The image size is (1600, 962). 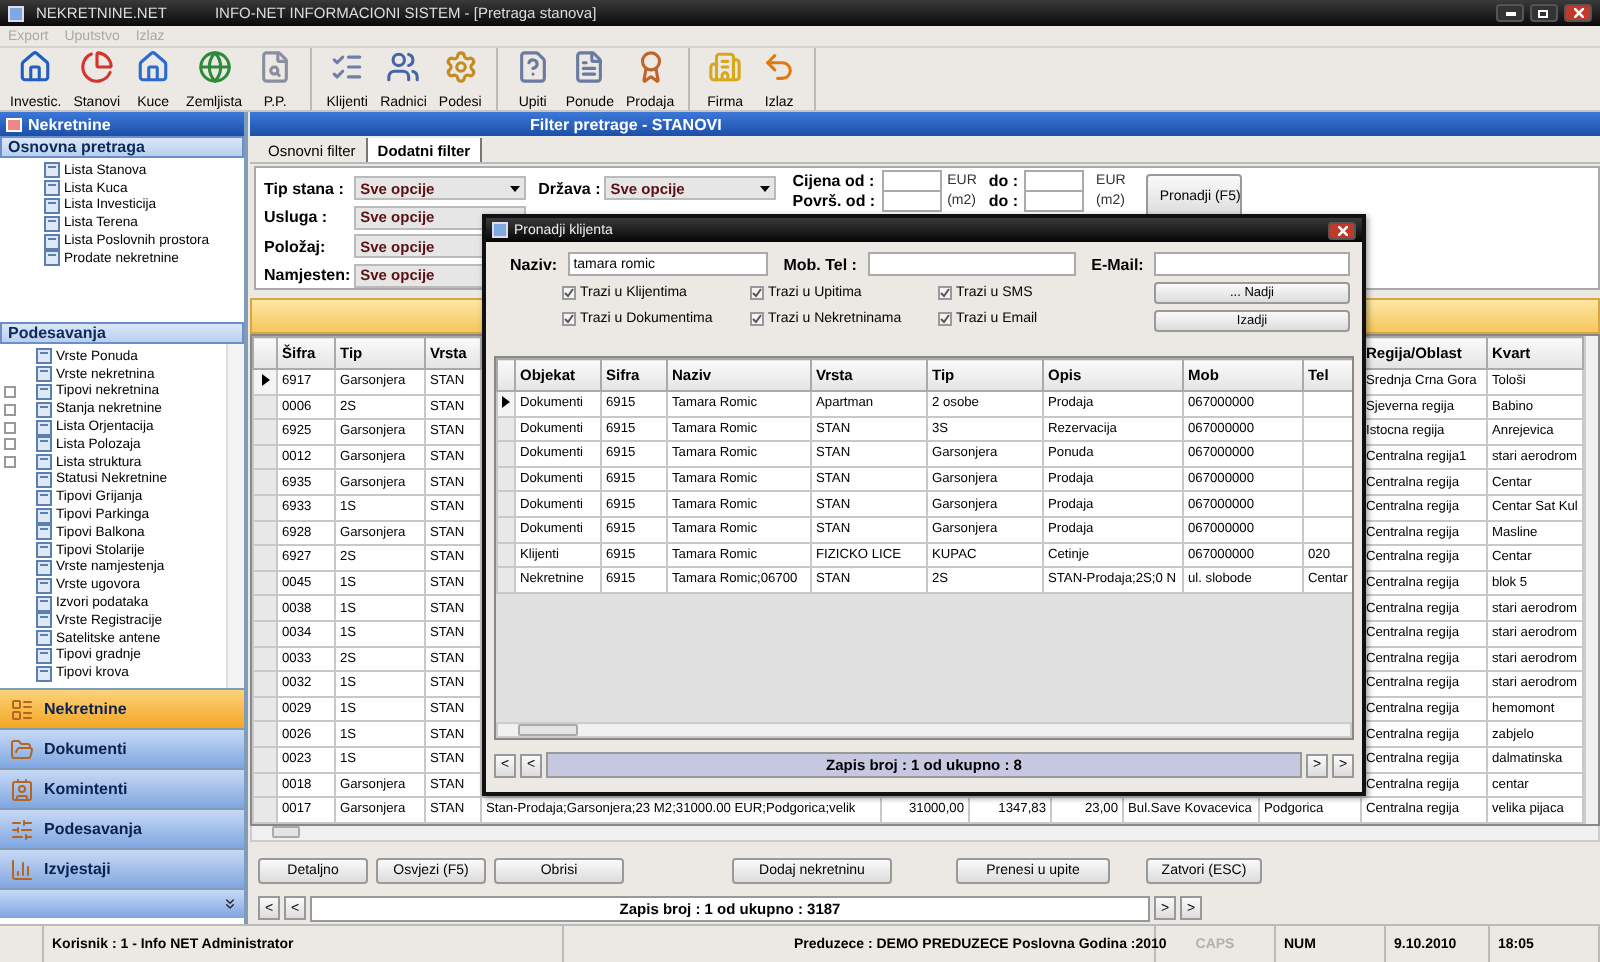 I want to click on minimize-button, so click(x=1510, y=13).